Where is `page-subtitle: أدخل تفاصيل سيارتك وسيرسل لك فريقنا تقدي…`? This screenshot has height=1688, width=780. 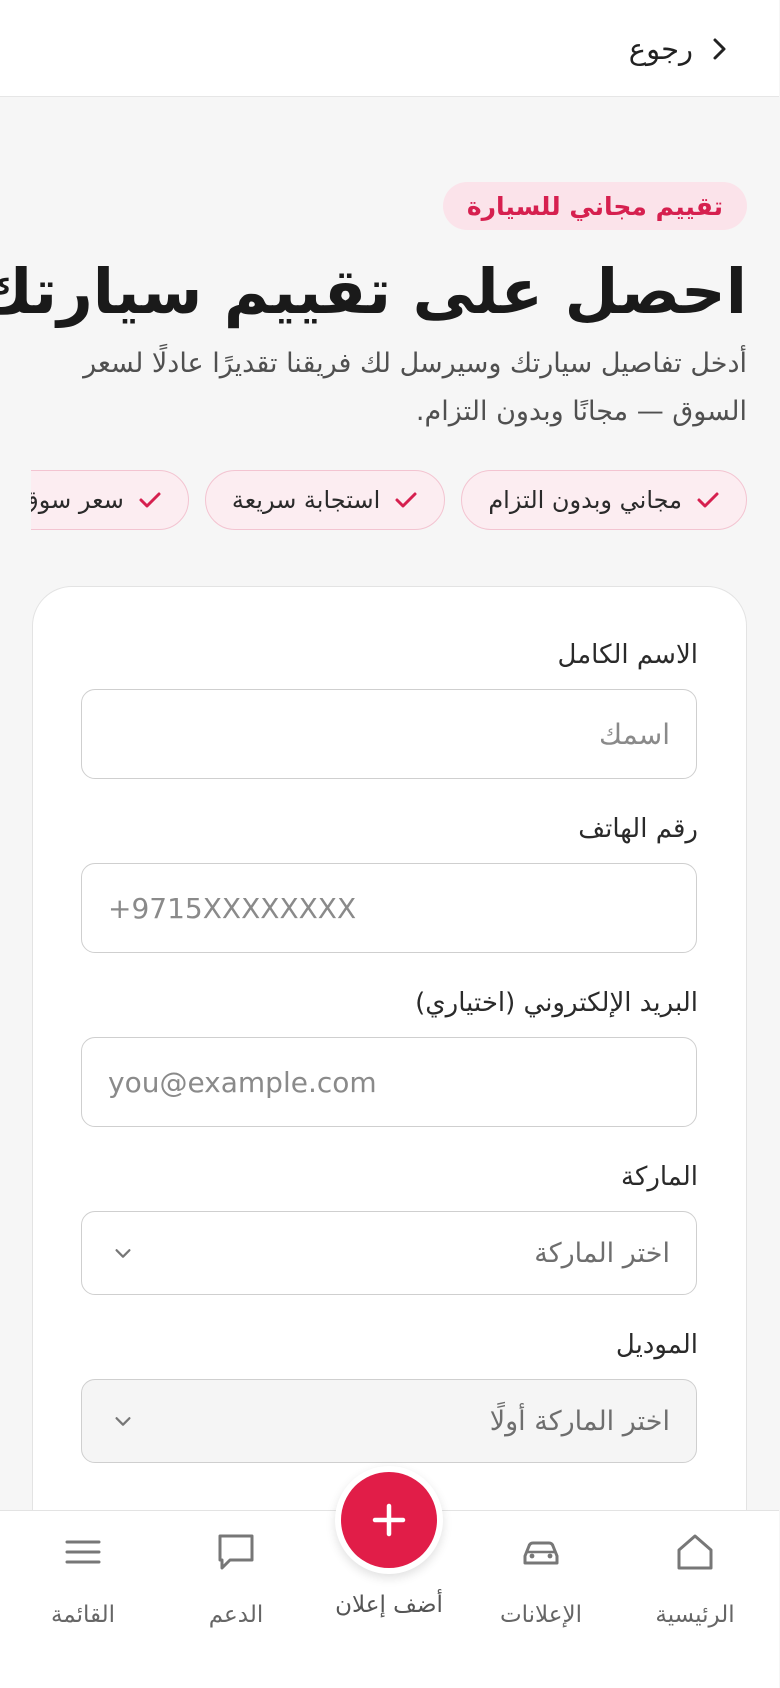 page-subtitle: أدخل تفاصيل سيارتك وسيرسل لك فريقنا تقدي… is located at coordinates (416, 387).